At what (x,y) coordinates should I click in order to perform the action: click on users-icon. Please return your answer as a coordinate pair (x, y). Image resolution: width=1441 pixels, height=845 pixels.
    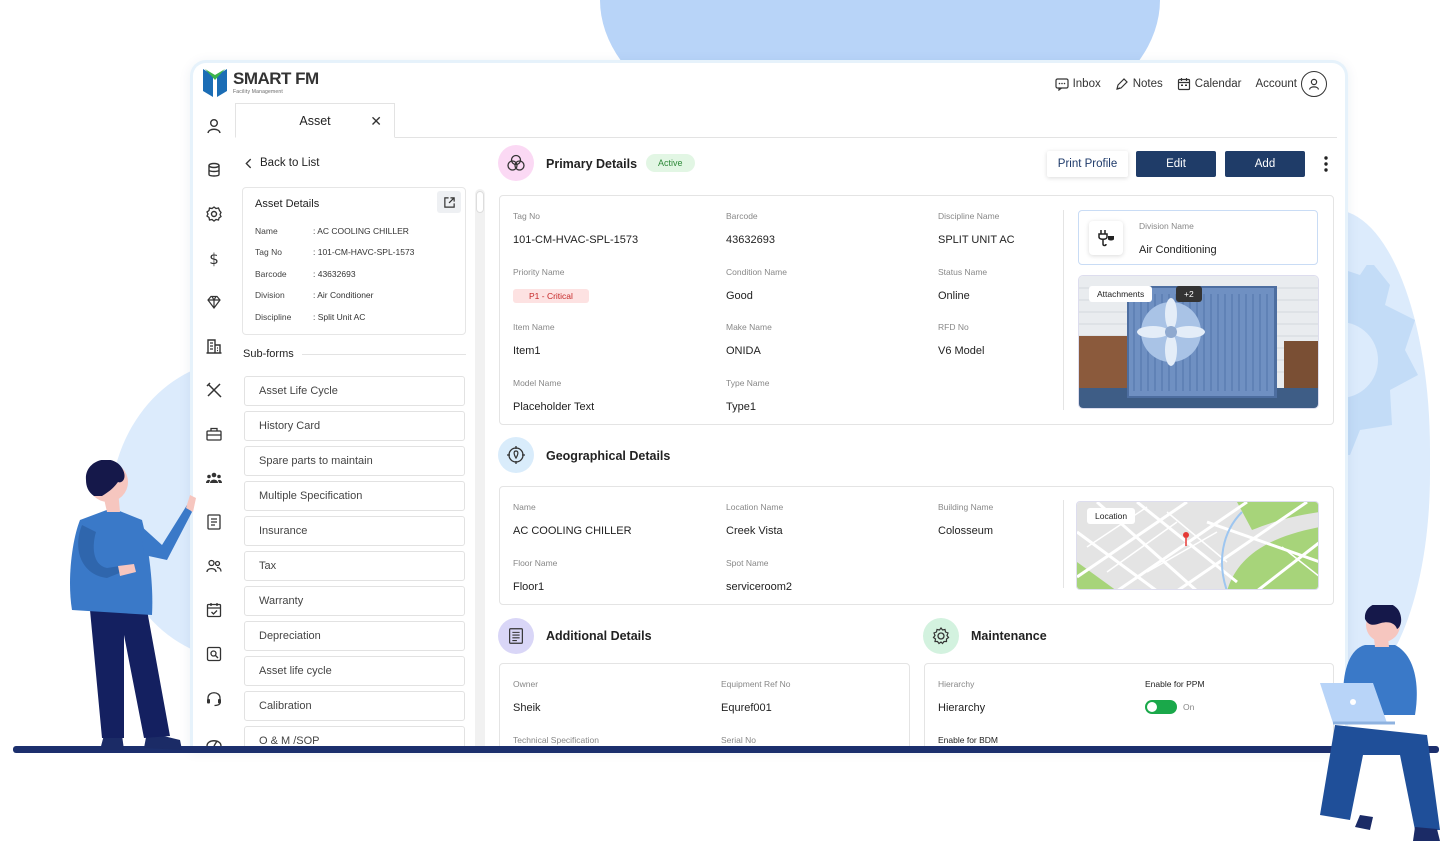
    Looking at the image, I should click on (214, 566).